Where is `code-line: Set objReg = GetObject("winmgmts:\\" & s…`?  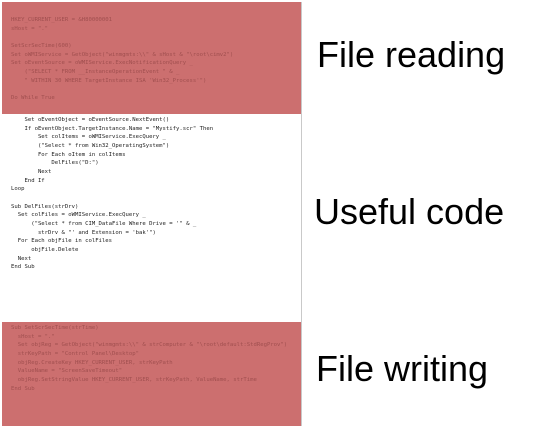 code-line: Set objReg = GetObject("winmgmts:\\" & s… is located at coordinates (149, 345).